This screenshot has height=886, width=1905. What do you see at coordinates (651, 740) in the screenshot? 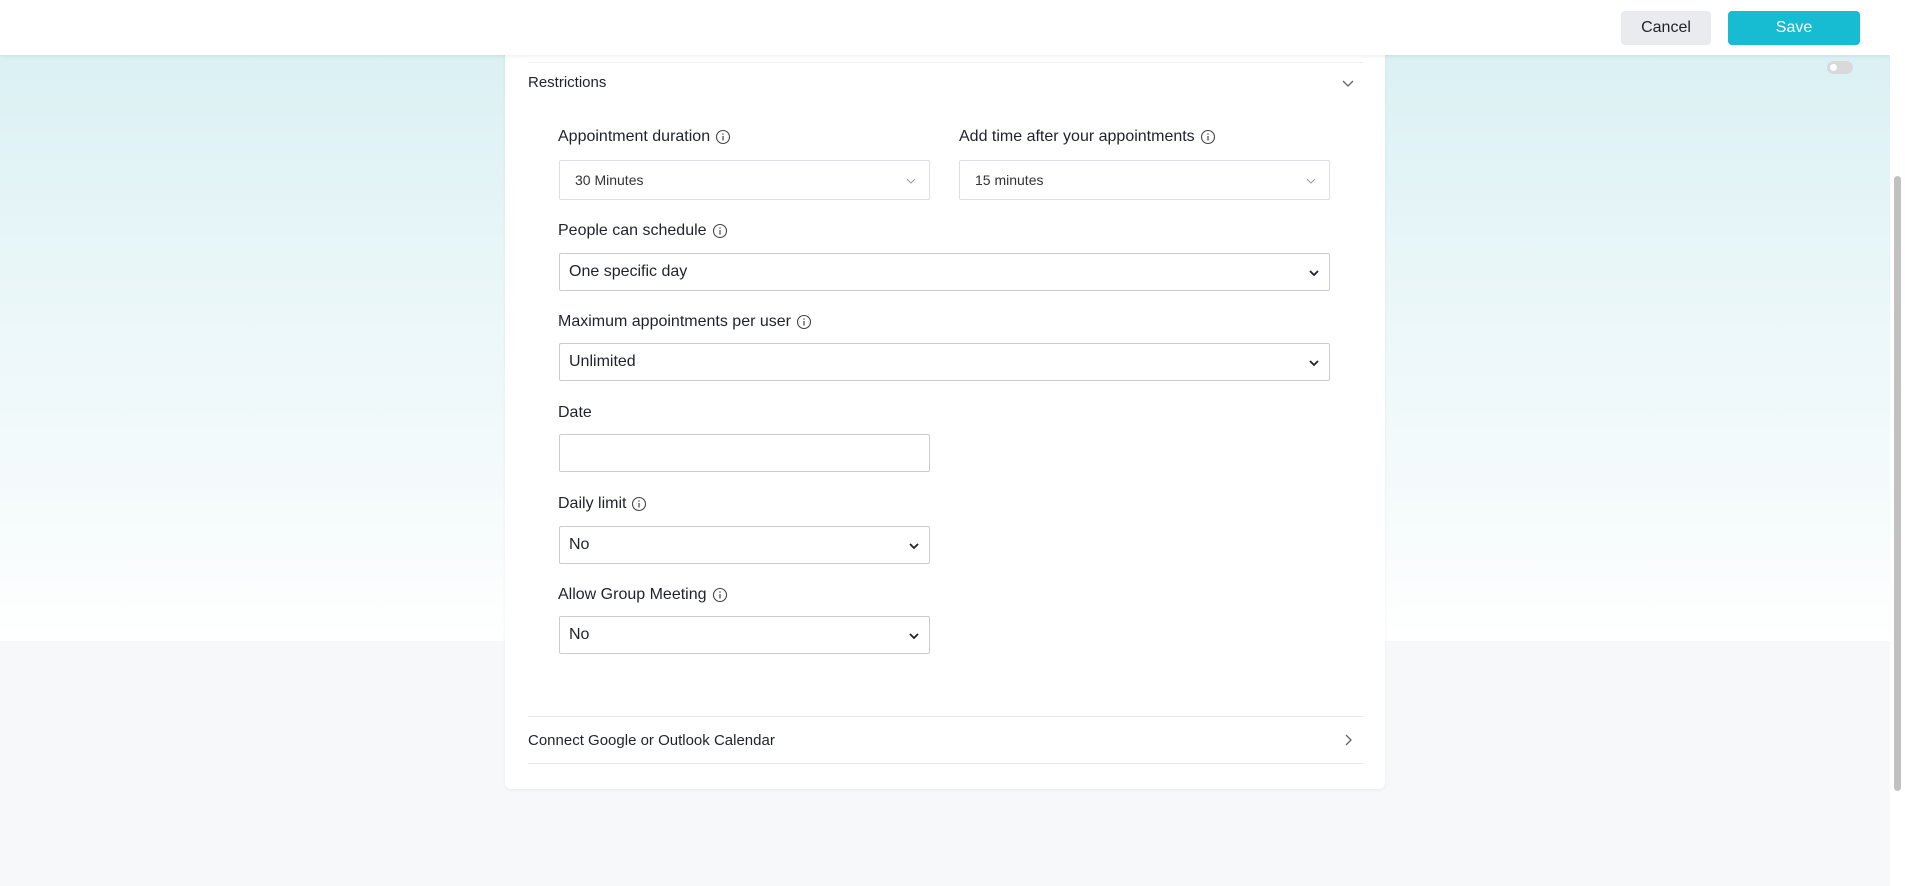
I see `connect-calendar-title: Connect Google or Outlook Calendar` at bounding box center [651, 740].